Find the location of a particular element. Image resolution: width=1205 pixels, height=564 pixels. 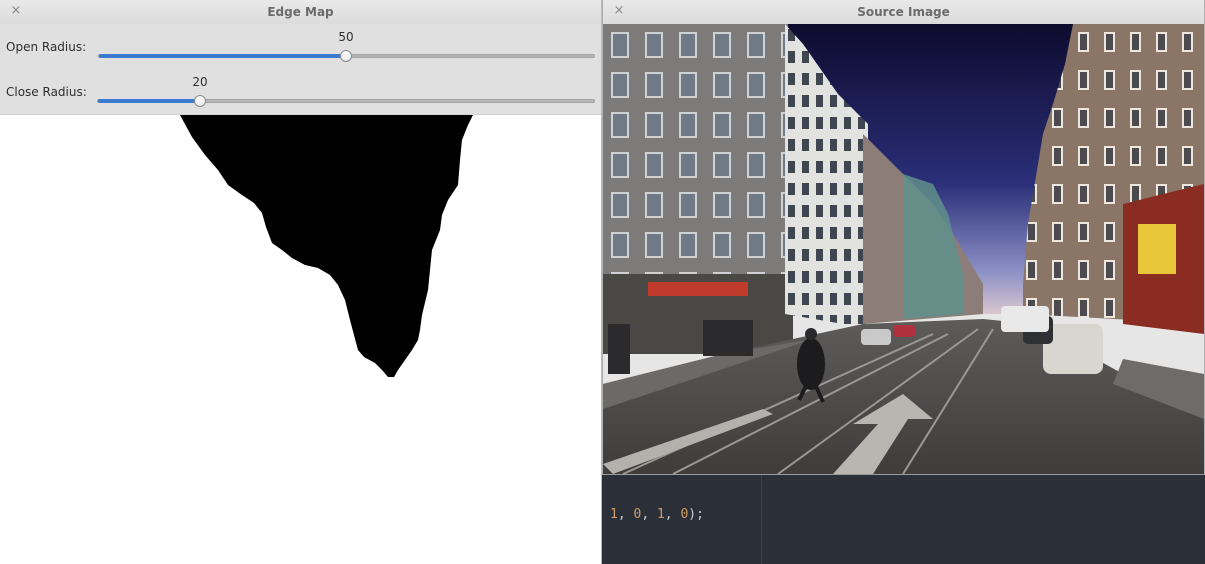

open-radius-handle is located at coordinates (346, 56).